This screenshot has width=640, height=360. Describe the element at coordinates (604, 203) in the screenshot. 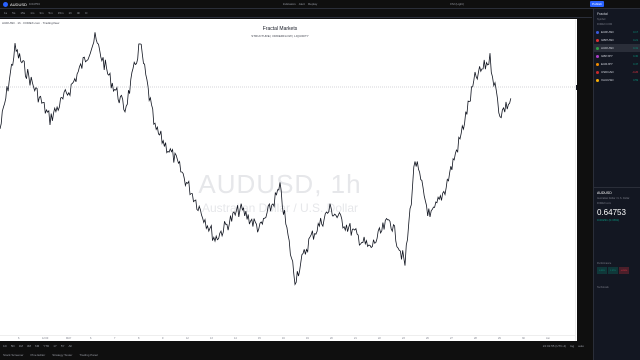

I see `details-exchange: FOREX.com` at that location.